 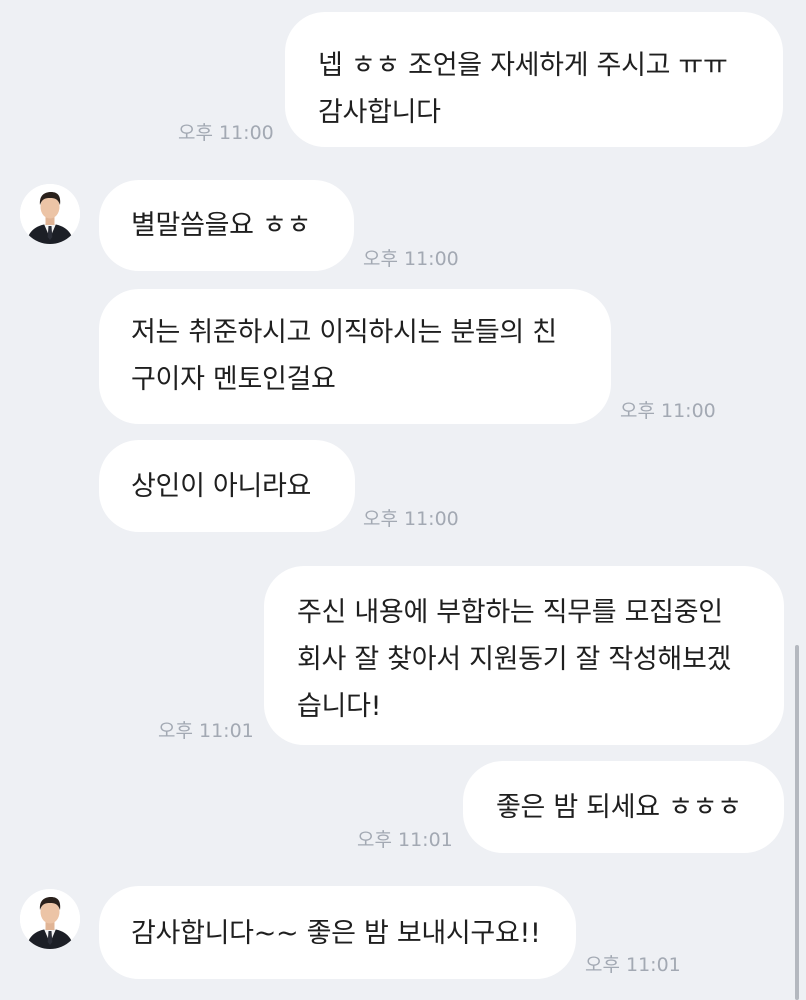 I want to click on message-bubble-received: 감사합니다~~ 좋은 밤 보내시구요!!, so click(x=337, y=932).